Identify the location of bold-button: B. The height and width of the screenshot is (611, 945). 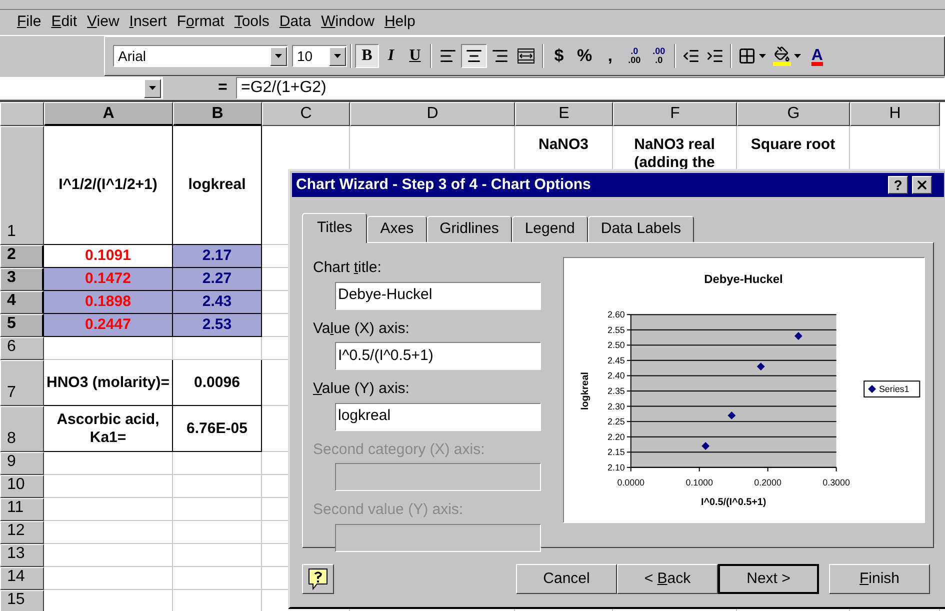
(367, 56).